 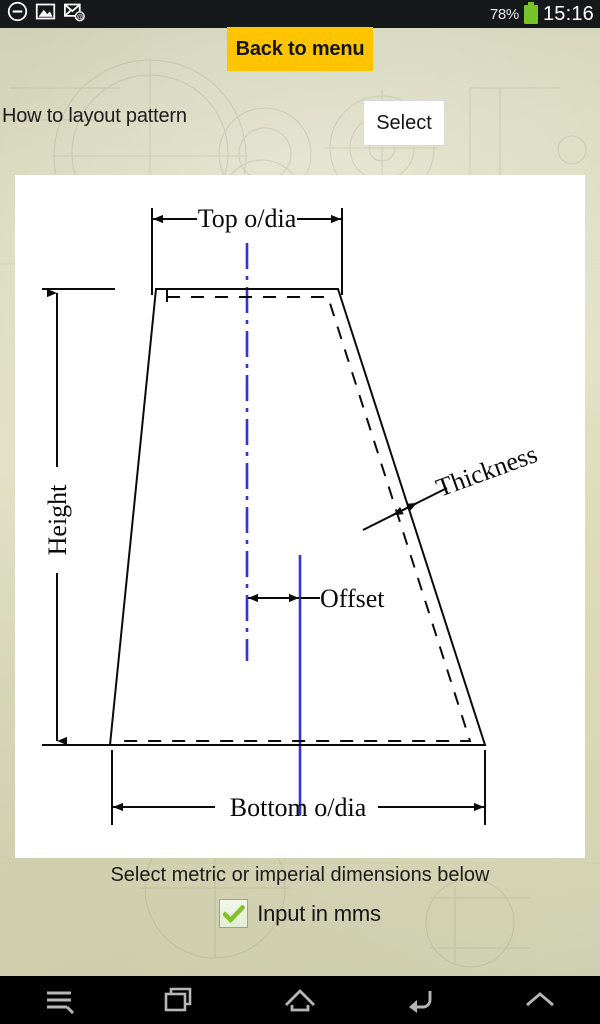 What do you see at coordinates (530, 12) in the screenshot?
I see `battery-icon` at bounding box center [530, 12].